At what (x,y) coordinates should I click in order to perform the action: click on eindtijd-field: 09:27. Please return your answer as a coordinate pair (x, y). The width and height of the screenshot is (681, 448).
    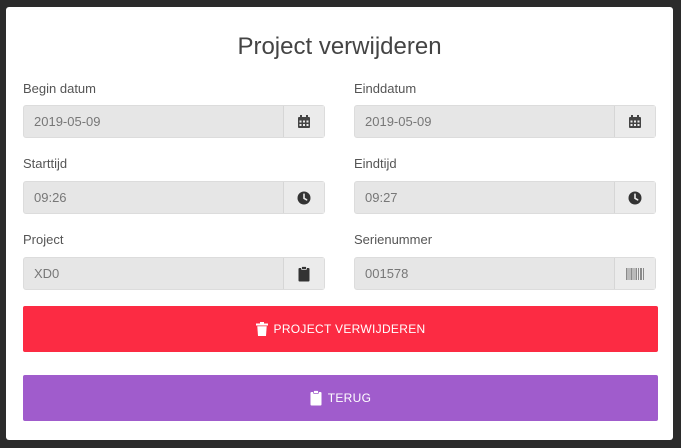
    Looking at the image, I should click on (505, 197).